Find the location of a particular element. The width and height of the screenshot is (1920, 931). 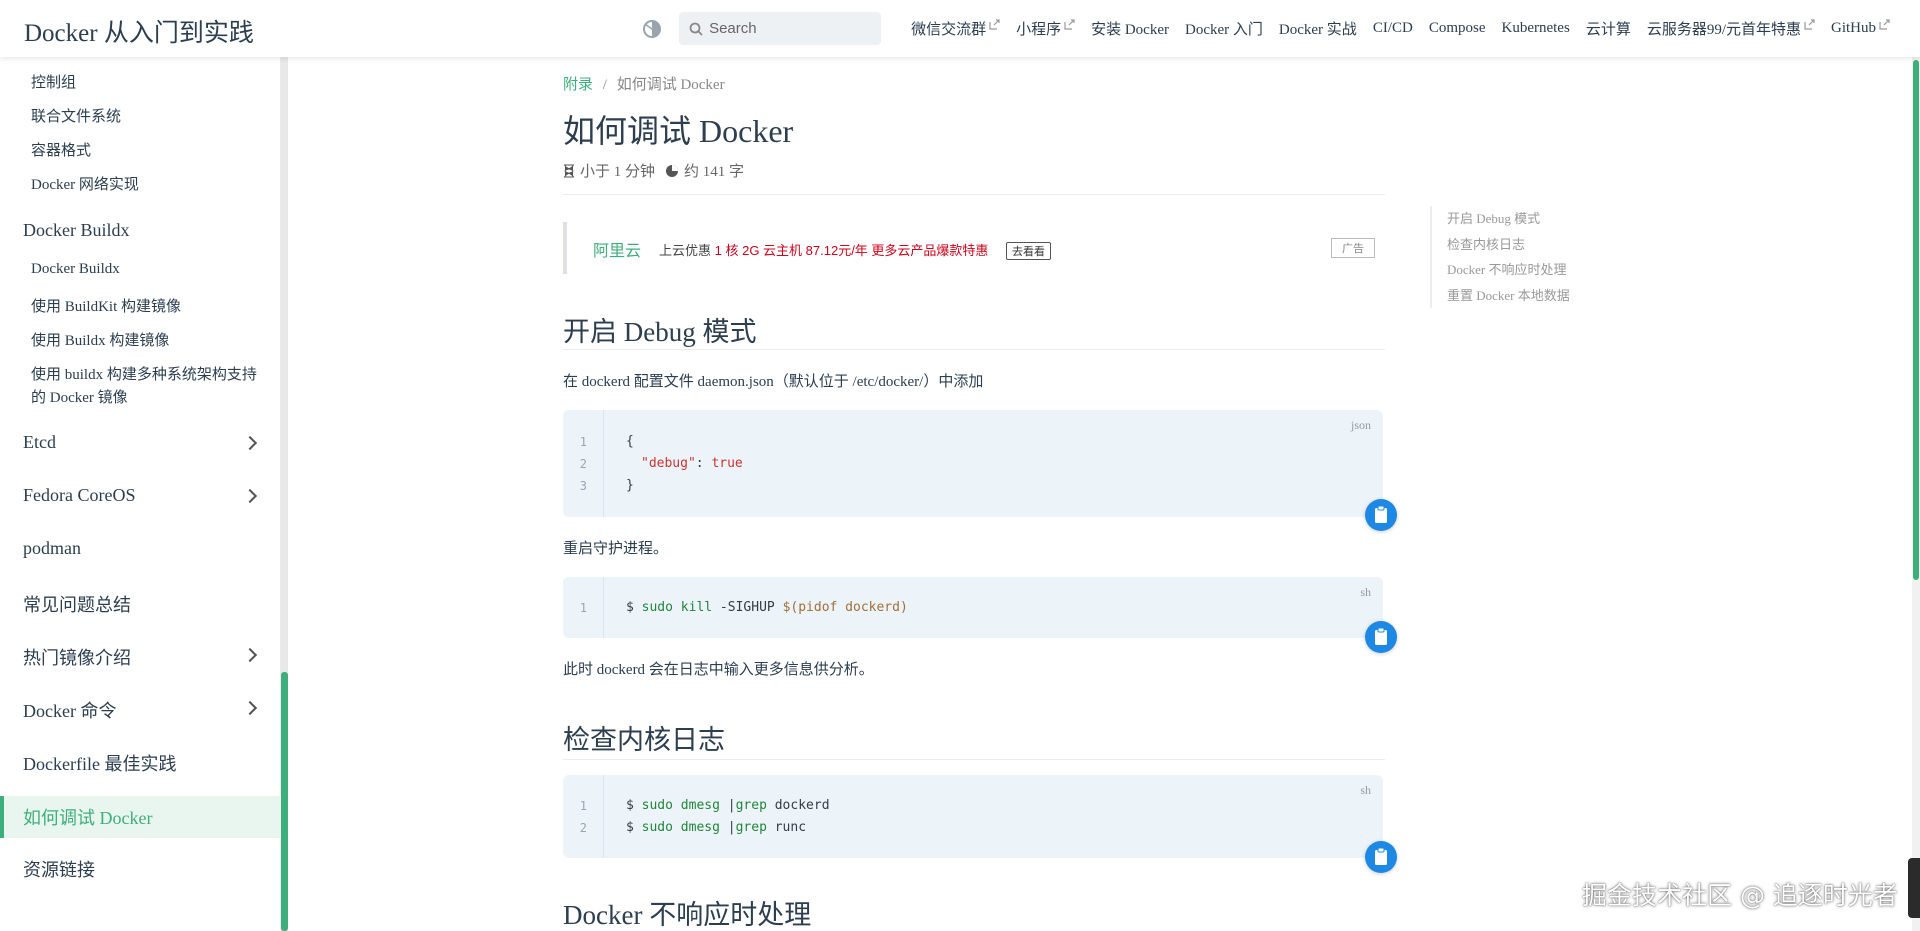

sidebar-group-coreos: Fedora CoreOS is located at coordinates (79, 495).